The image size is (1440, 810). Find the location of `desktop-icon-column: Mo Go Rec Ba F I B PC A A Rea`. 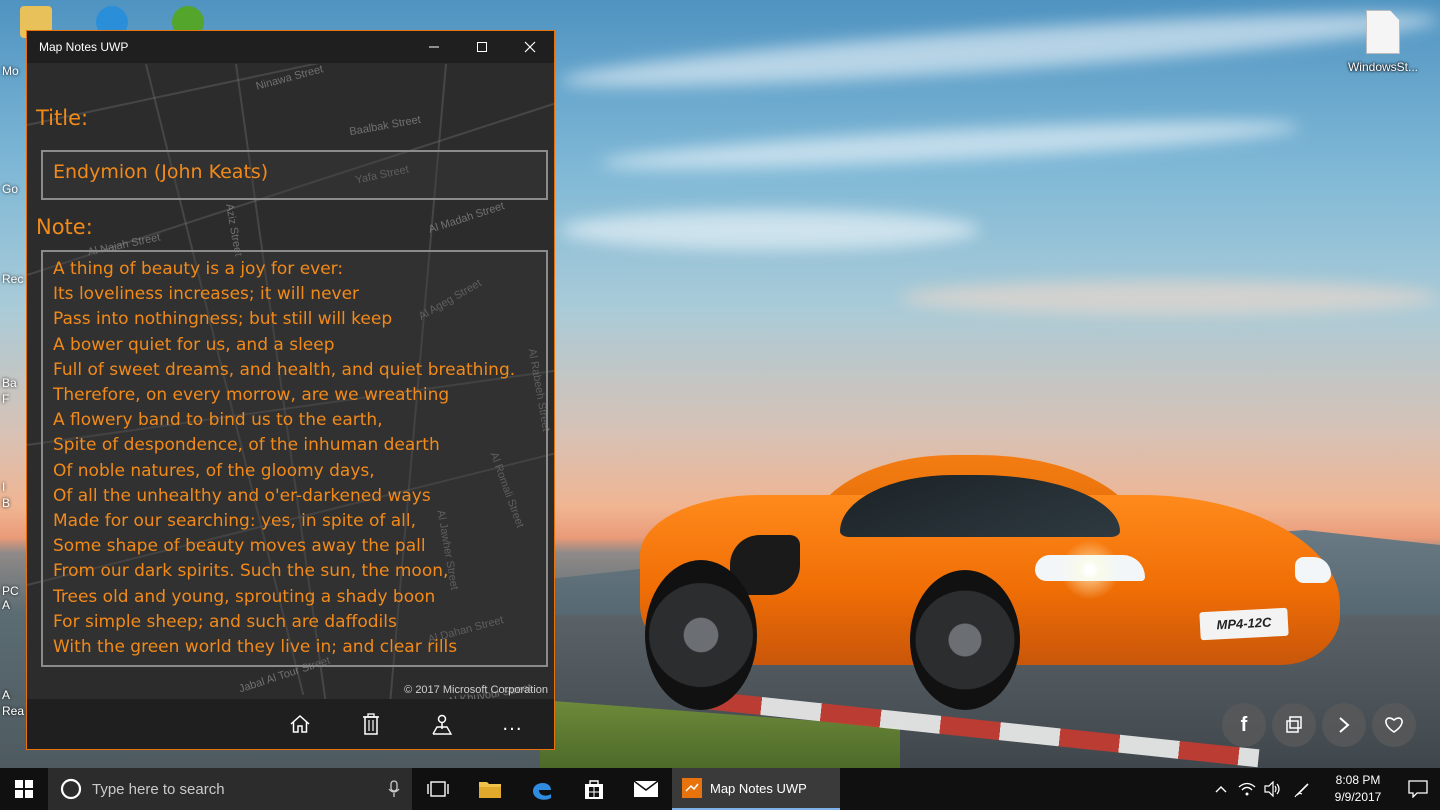

desktop-icon-column: Mo Go Rec Ba F I B PC A A Rea is located at coordinates (13, 380).